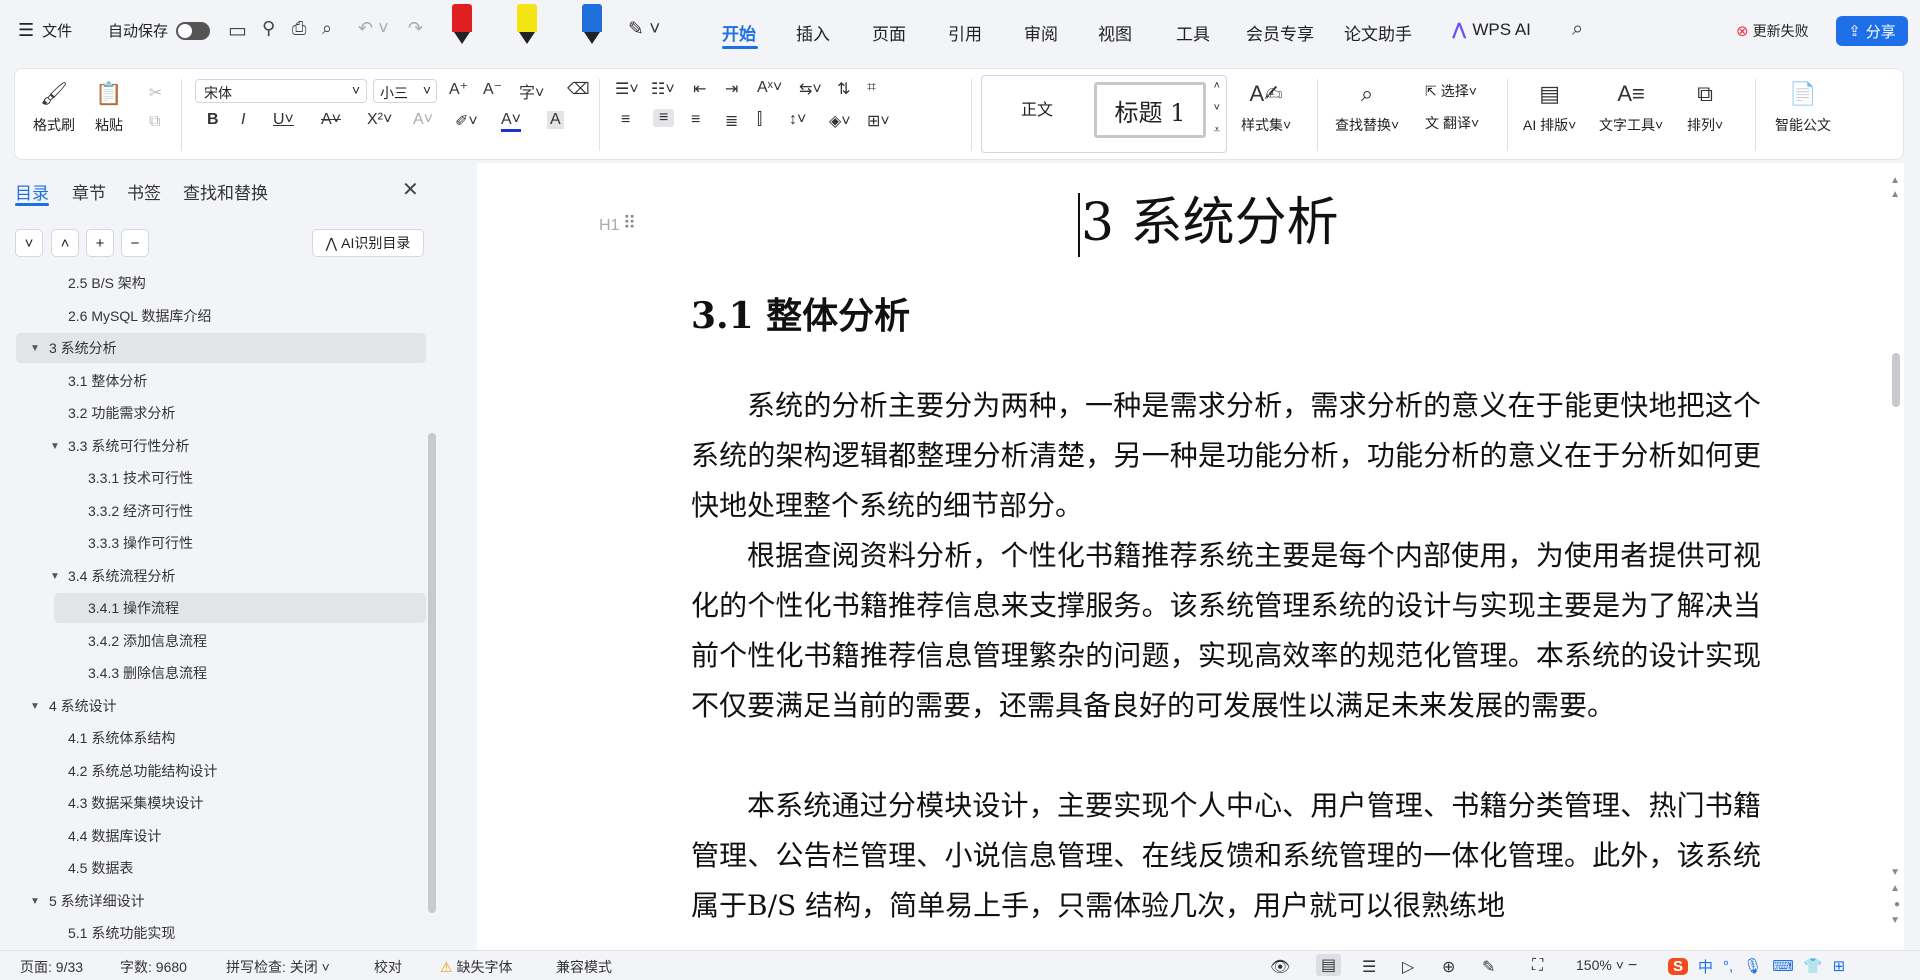 The image size is (1920, 980). I want to click on share-button: ⇪ 分享, so click(1872, 31).